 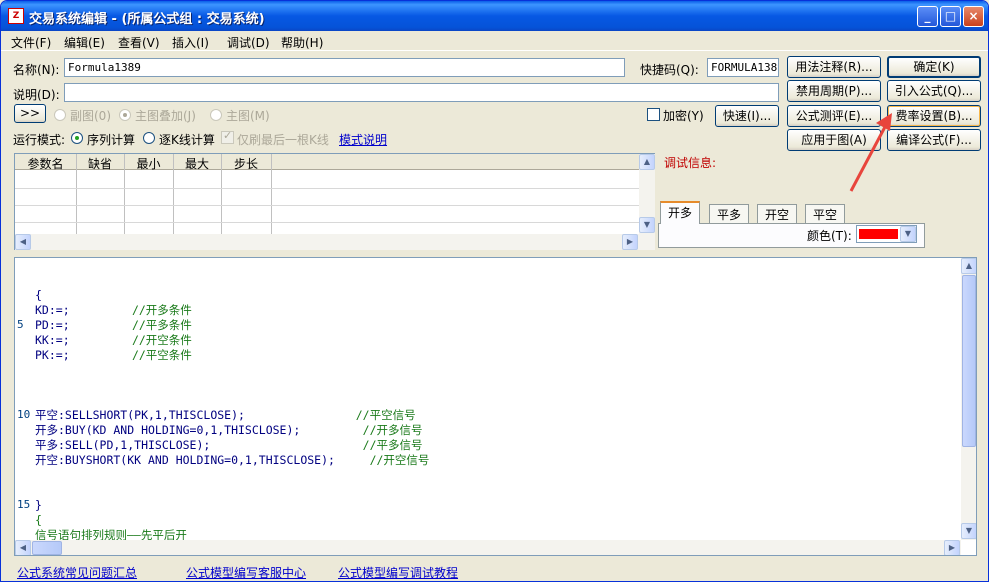 I want to click on header-step: 步长, so click(x=245, y=164).